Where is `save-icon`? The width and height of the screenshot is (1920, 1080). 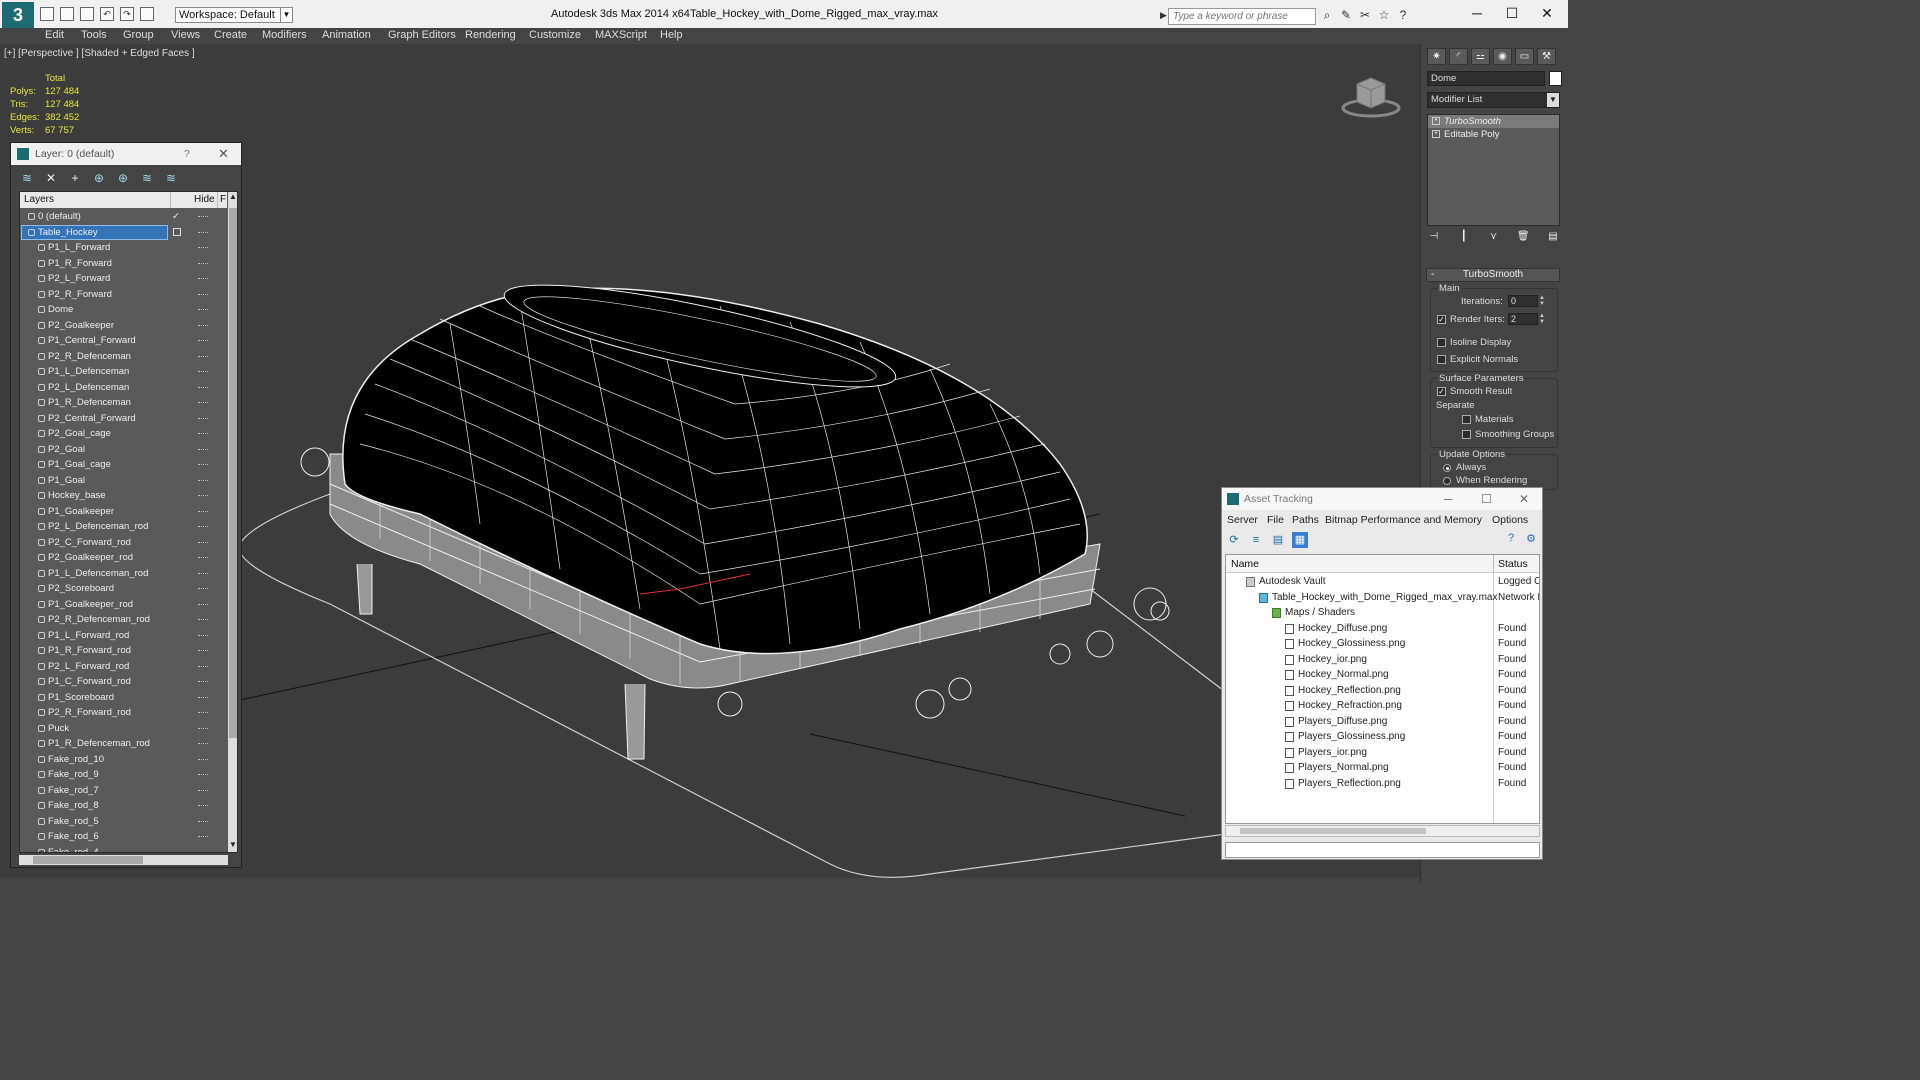 save-icon is located at coordinates (87, 14).